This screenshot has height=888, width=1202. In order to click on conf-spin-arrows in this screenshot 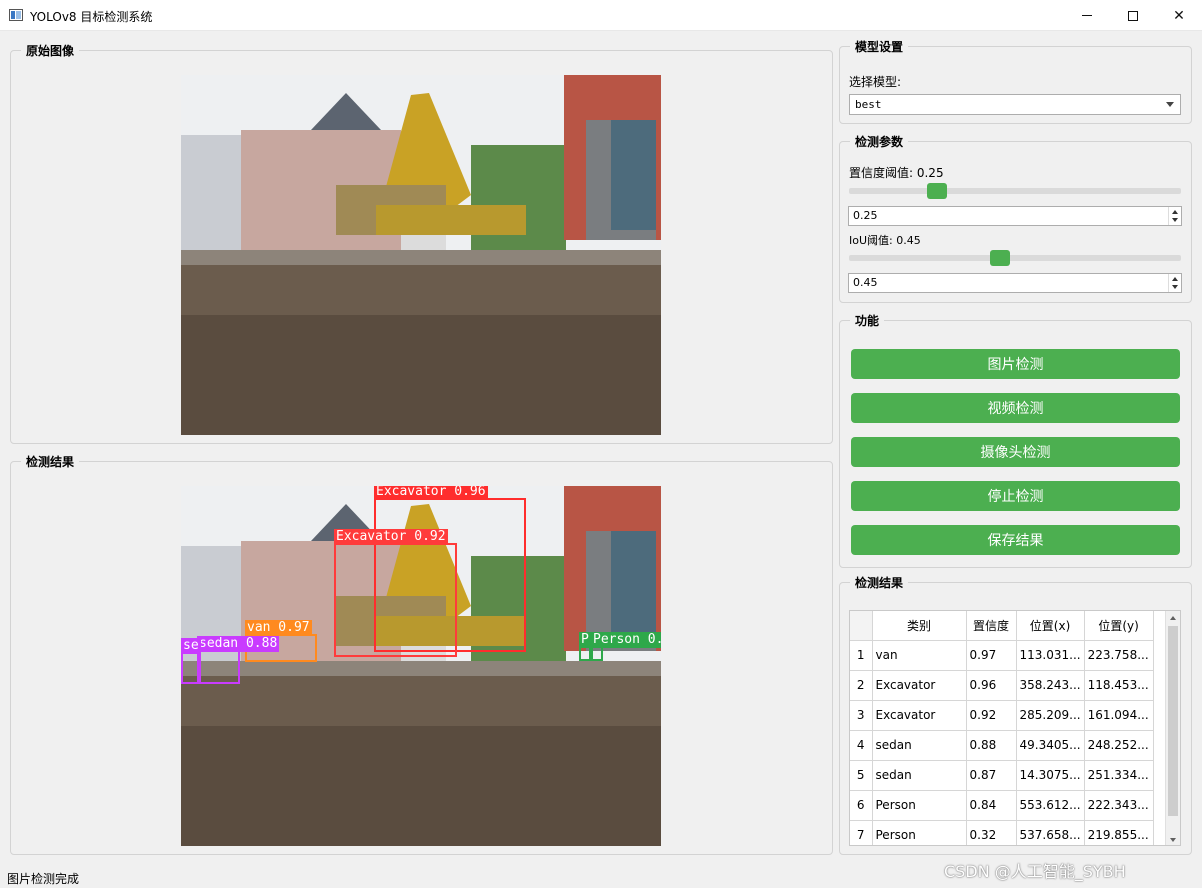, I will do `click(1174, 216)`.